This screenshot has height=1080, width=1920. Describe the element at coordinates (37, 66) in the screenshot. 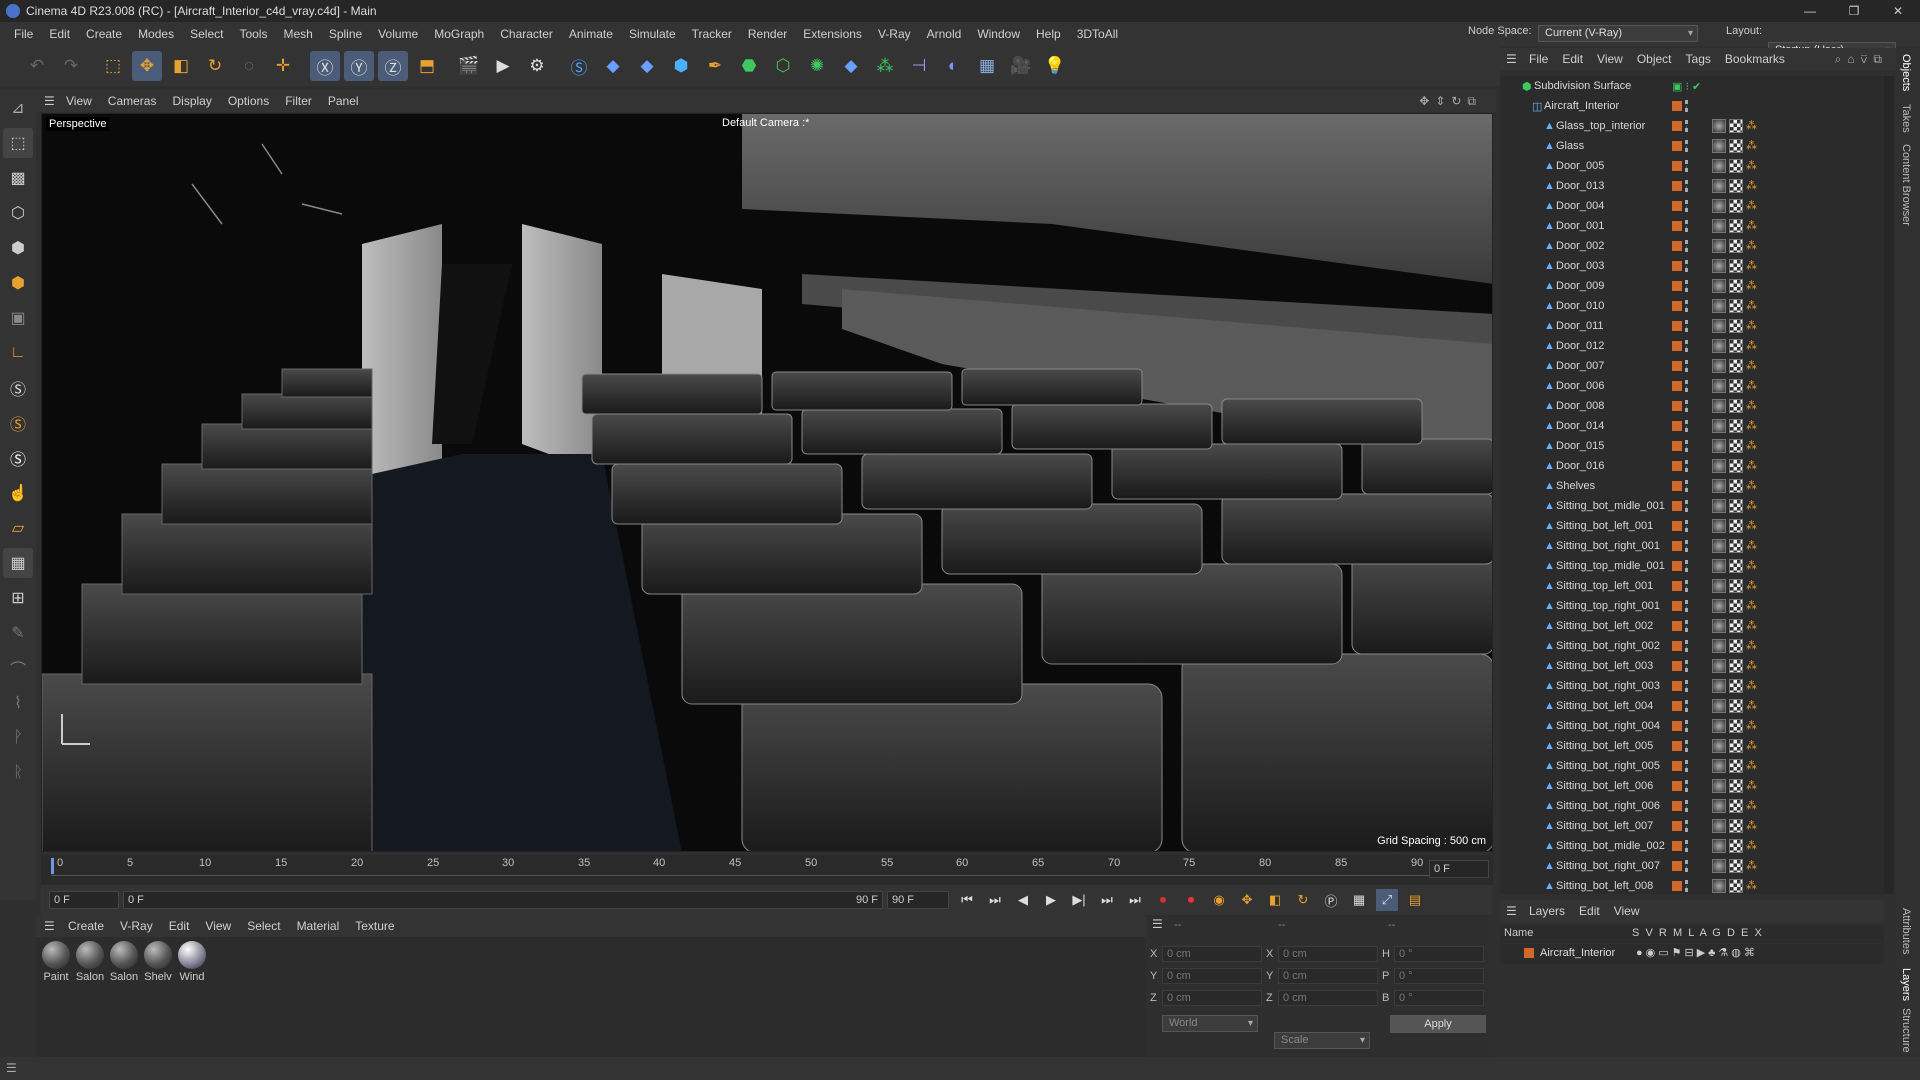

I see `undo-icon: ↶` at that location.